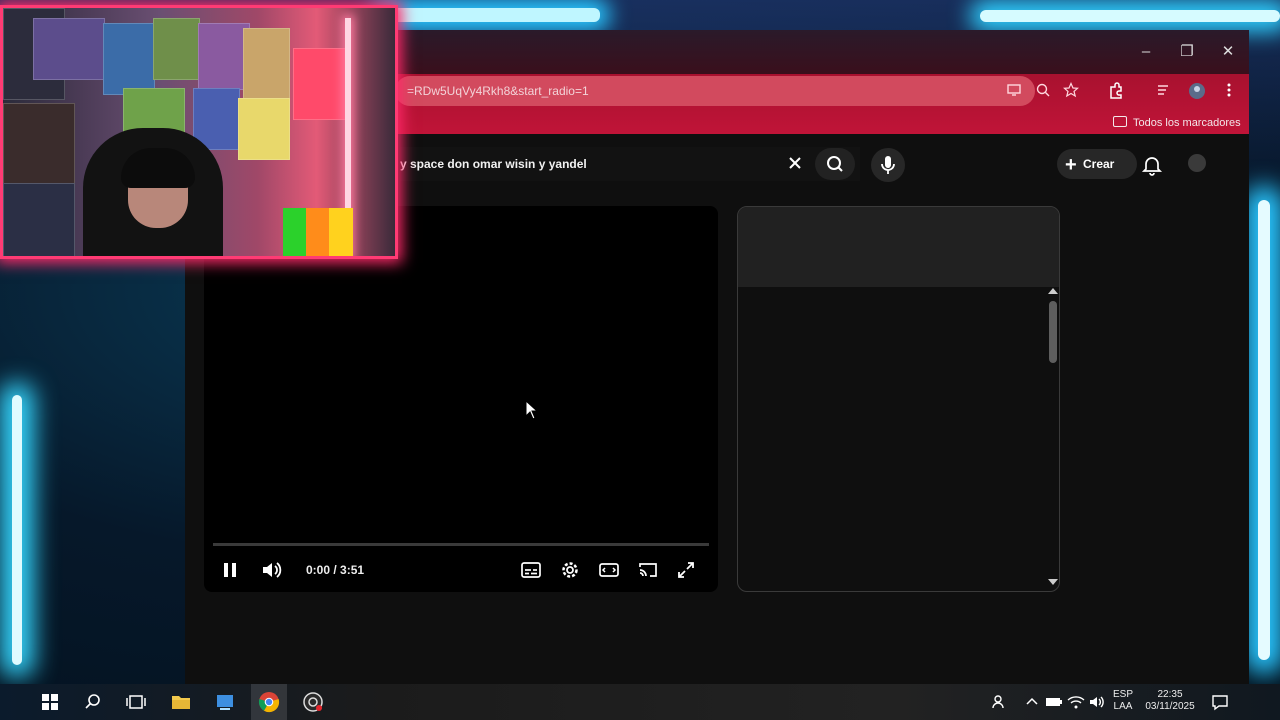 The width and height of the screenshot is (1280, 720). I want to click on task-view-button, so click(136, 702).